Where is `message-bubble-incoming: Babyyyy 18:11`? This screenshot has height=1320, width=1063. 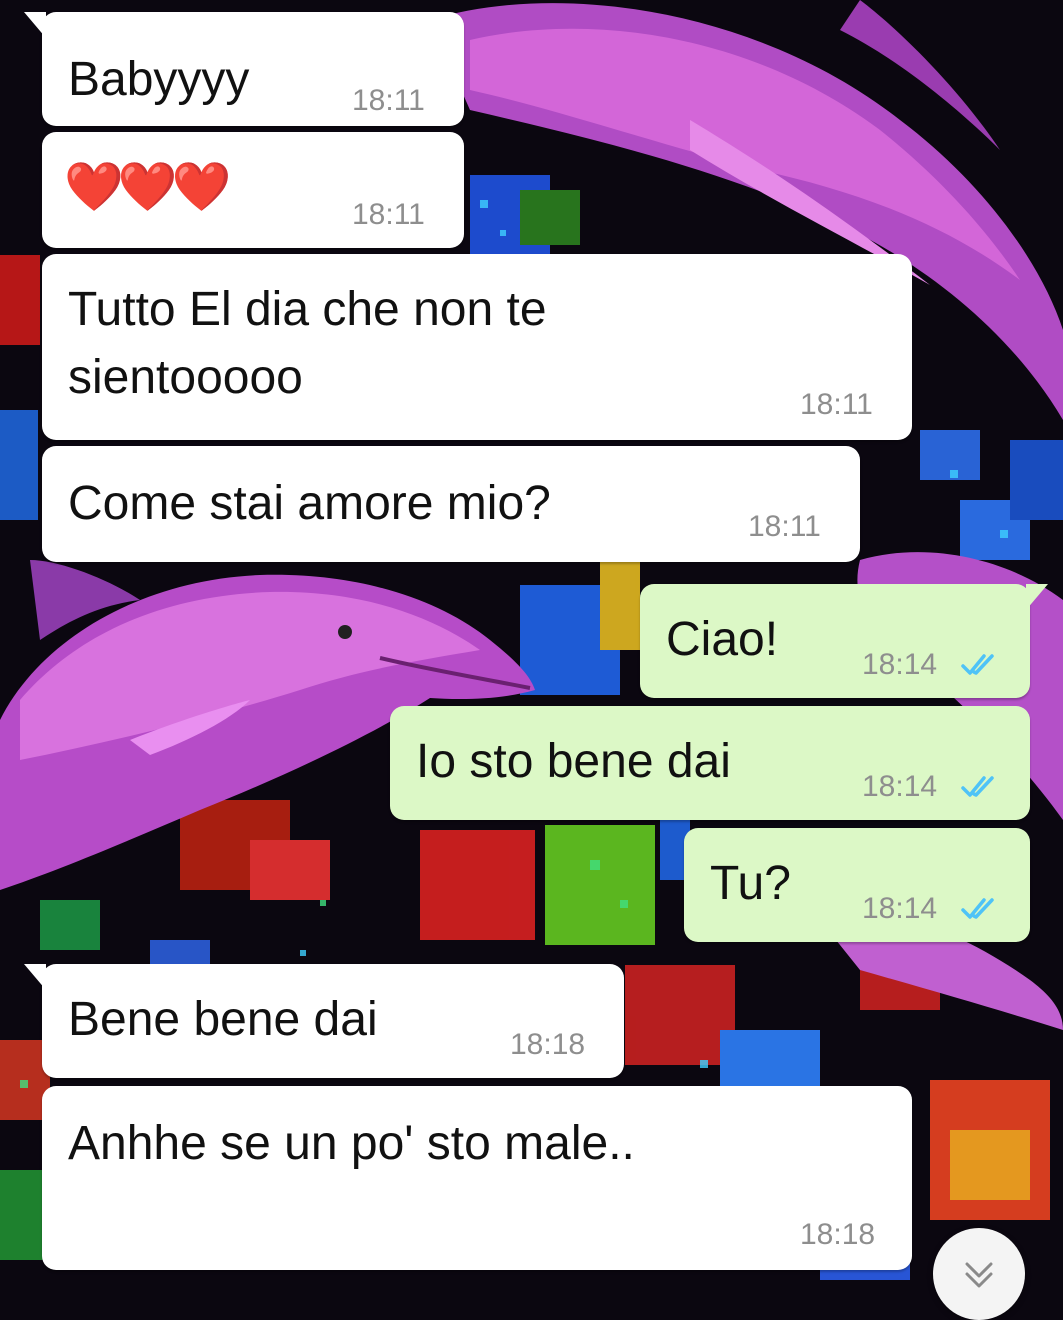 message-bubble-incoming: Babyyyy 18:11 is located at coordinates (244, 69).